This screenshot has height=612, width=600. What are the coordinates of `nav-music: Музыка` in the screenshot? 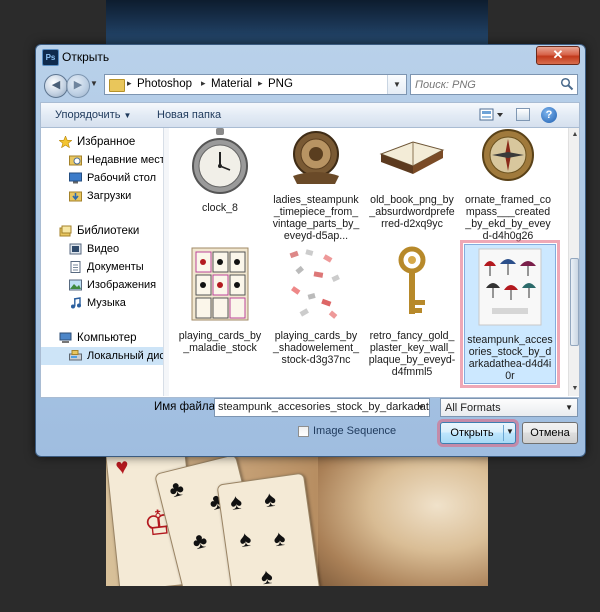 It's located at (102, 303).